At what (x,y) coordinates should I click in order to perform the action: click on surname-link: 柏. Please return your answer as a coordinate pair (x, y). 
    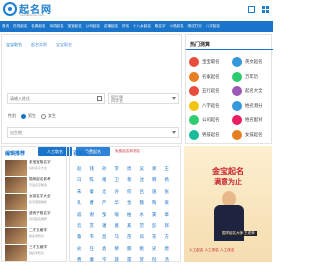
    Looking at the image, I should click on (129, 215).